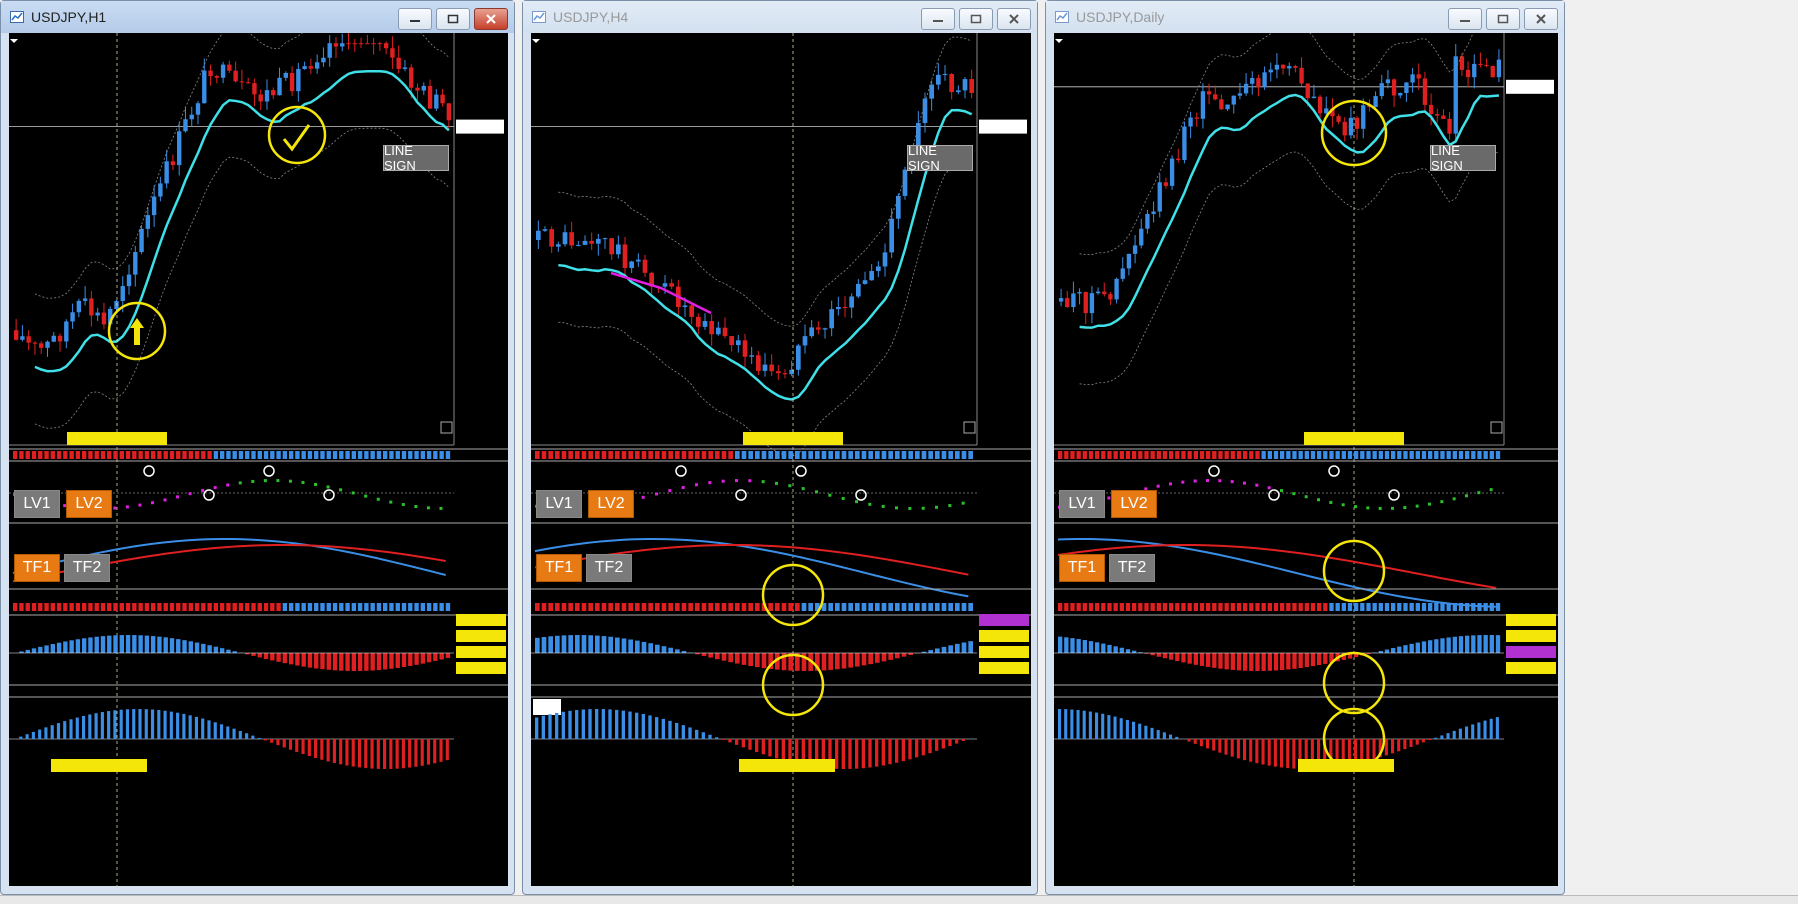 This screenshot has height=904, width=1798. What do you see at coordinates (242, 221) in the screenshot?
I see `moving-average-line` at bounding box center [242, 221].